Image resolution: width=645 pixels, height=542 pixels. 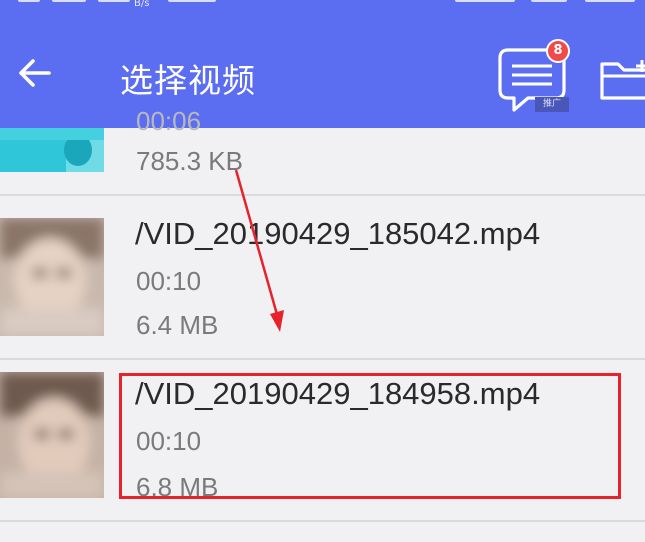 What do you see at coordinates (177, 325) in the screenshot?
I see `file-size: 6.4 MB` at bounding box center [177, 325].